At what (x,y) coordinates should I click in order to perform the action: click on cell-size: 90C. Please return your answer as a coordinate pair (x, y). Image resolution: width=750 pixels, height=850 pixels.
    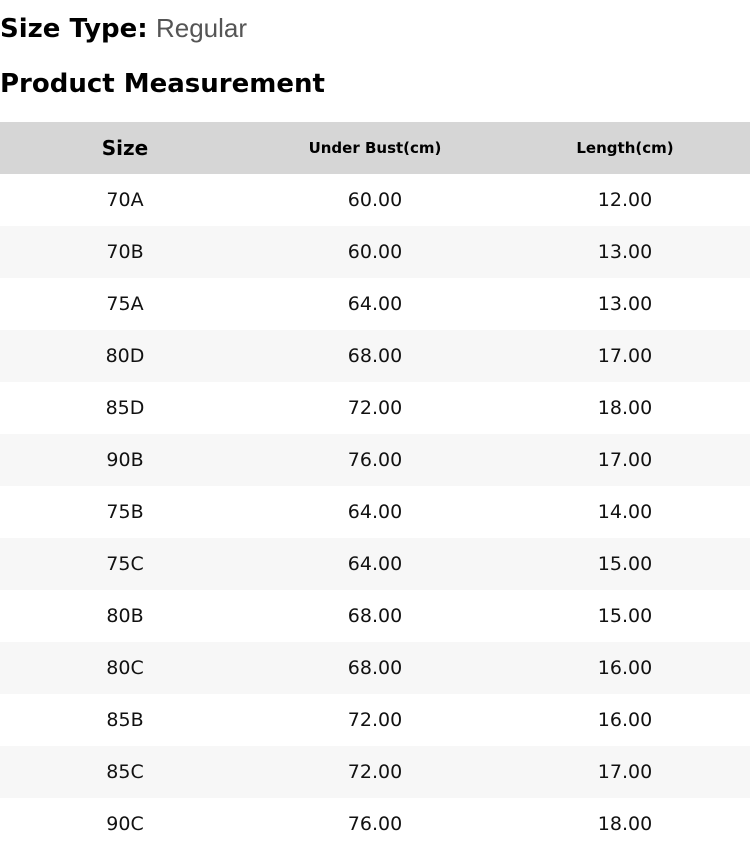
    Looking at the image, I should click on (125, 824).